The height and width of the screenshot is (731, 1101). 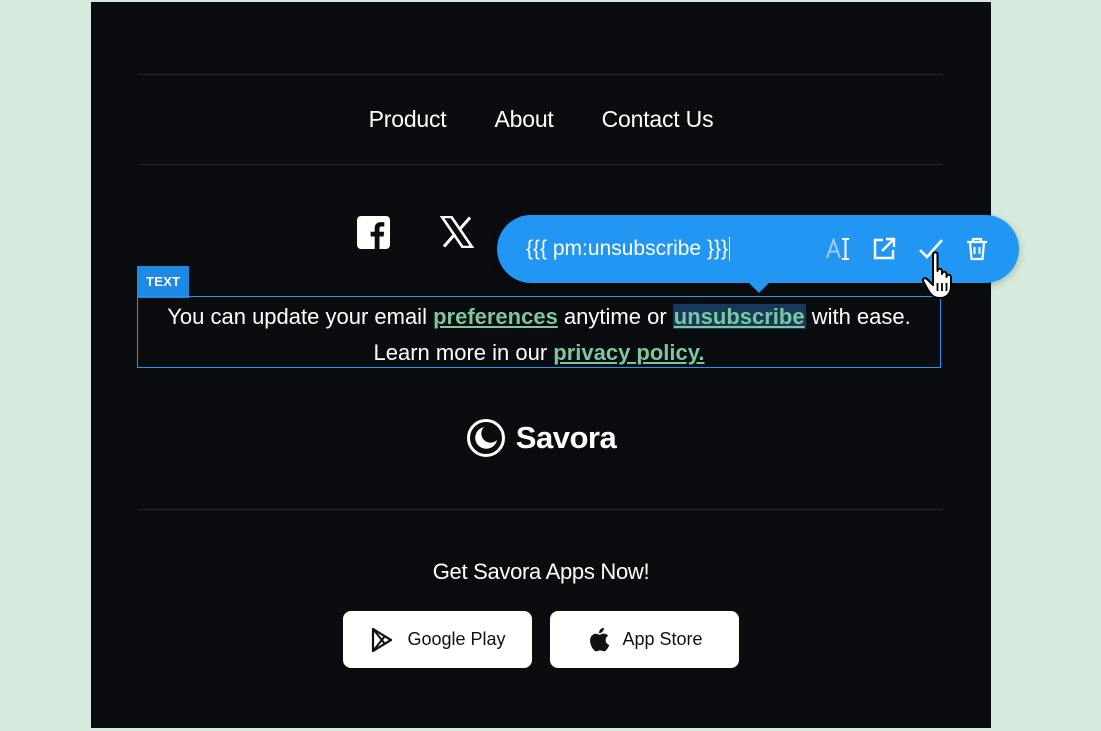 What do you see at coordinates (541, 571) in the screenshot?
I see `apps-title: Get Savora Apps Now!` at bounding box center [541, 571].